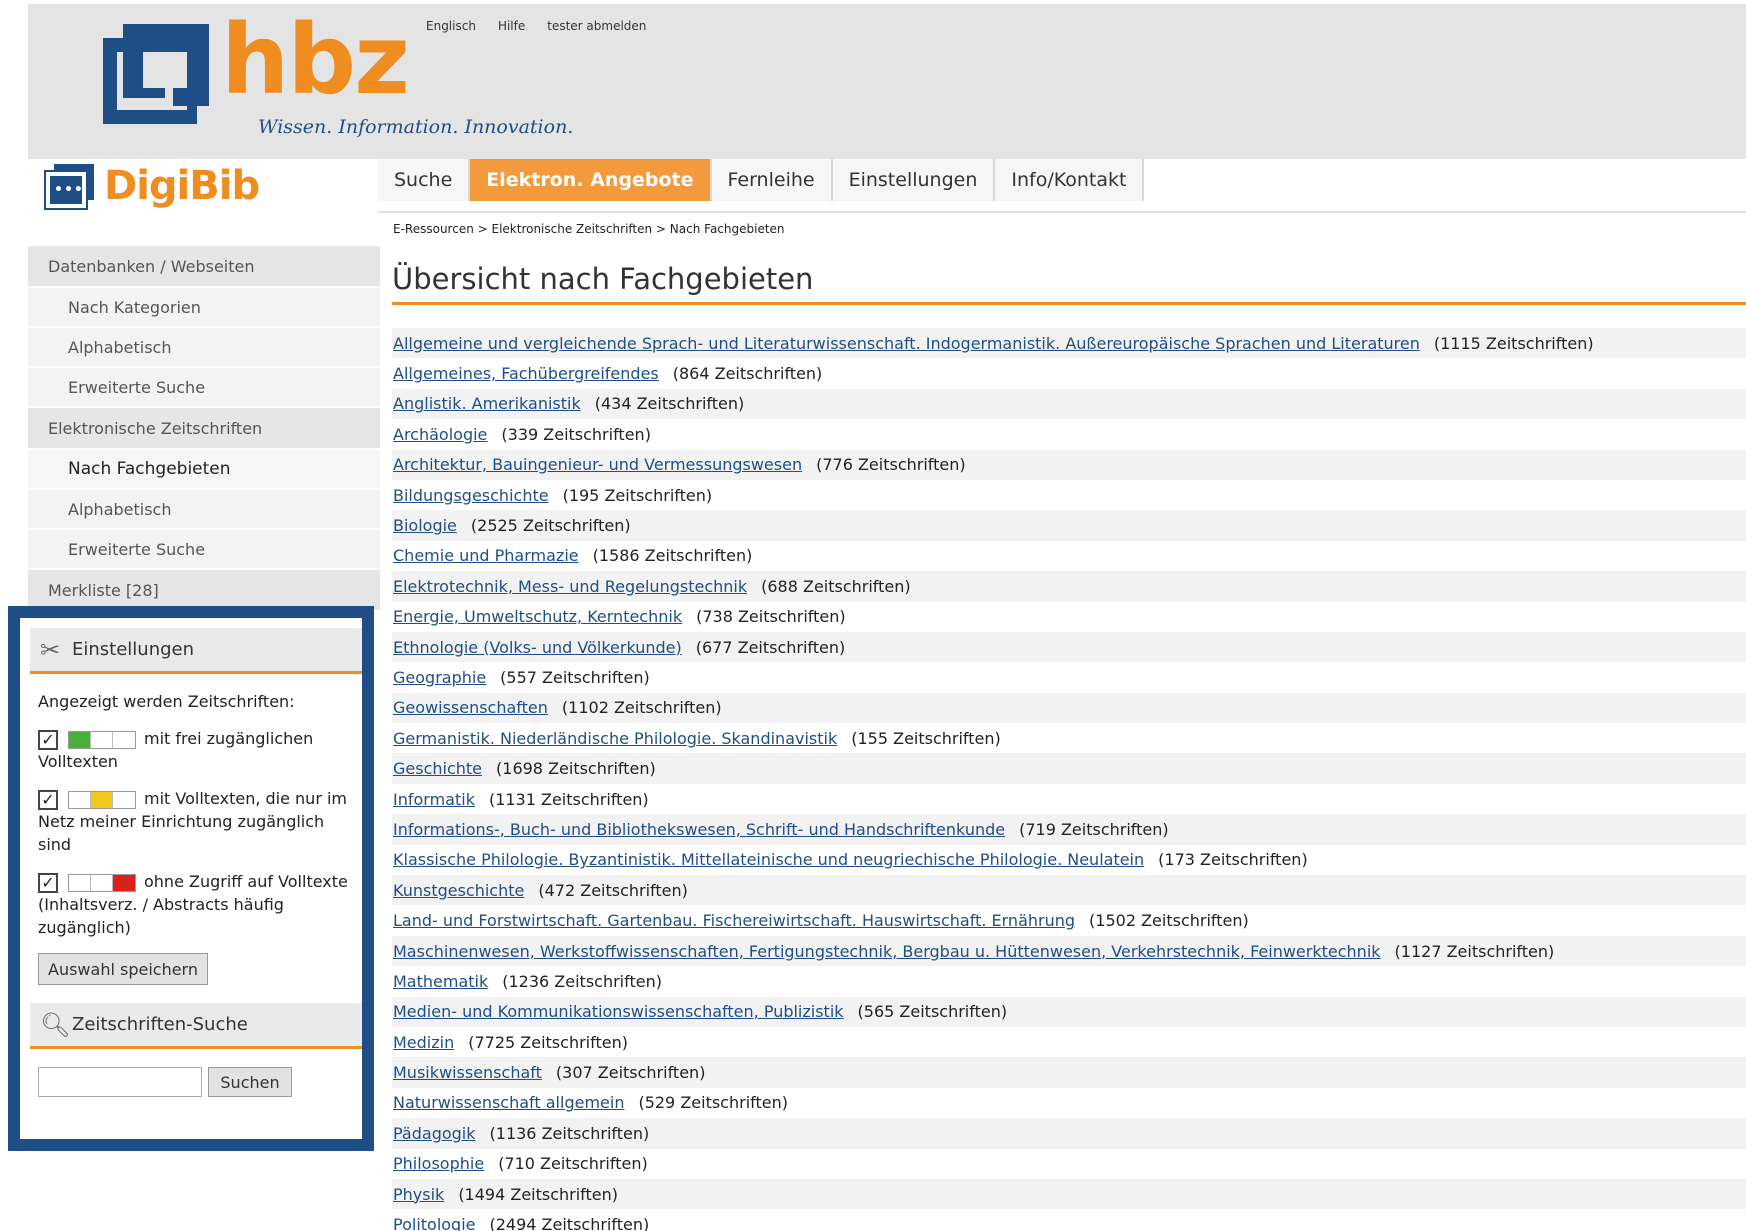  I want to click on journal-search-button: Suchen, so click(250, 1082).